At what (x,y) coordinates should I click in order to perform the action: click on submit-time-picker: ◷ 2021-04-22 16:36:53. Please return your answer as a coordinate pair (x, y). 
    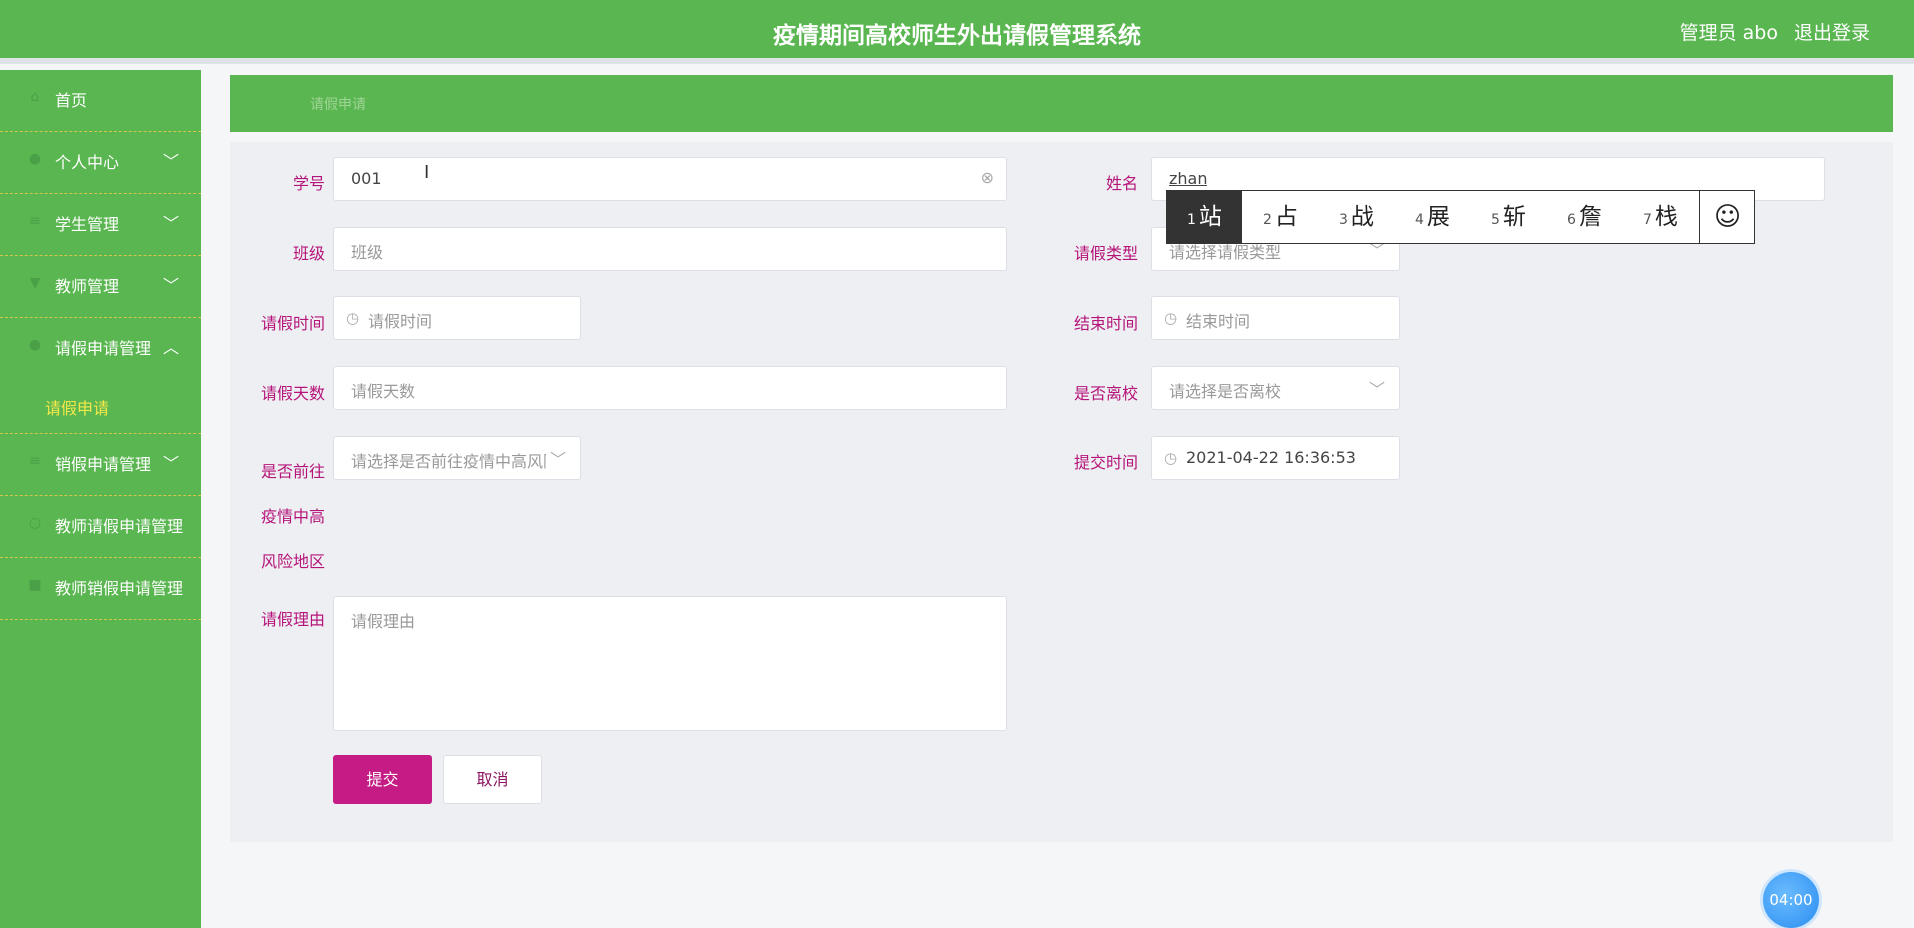
    Looking at the image, I should click on (1275, 458).